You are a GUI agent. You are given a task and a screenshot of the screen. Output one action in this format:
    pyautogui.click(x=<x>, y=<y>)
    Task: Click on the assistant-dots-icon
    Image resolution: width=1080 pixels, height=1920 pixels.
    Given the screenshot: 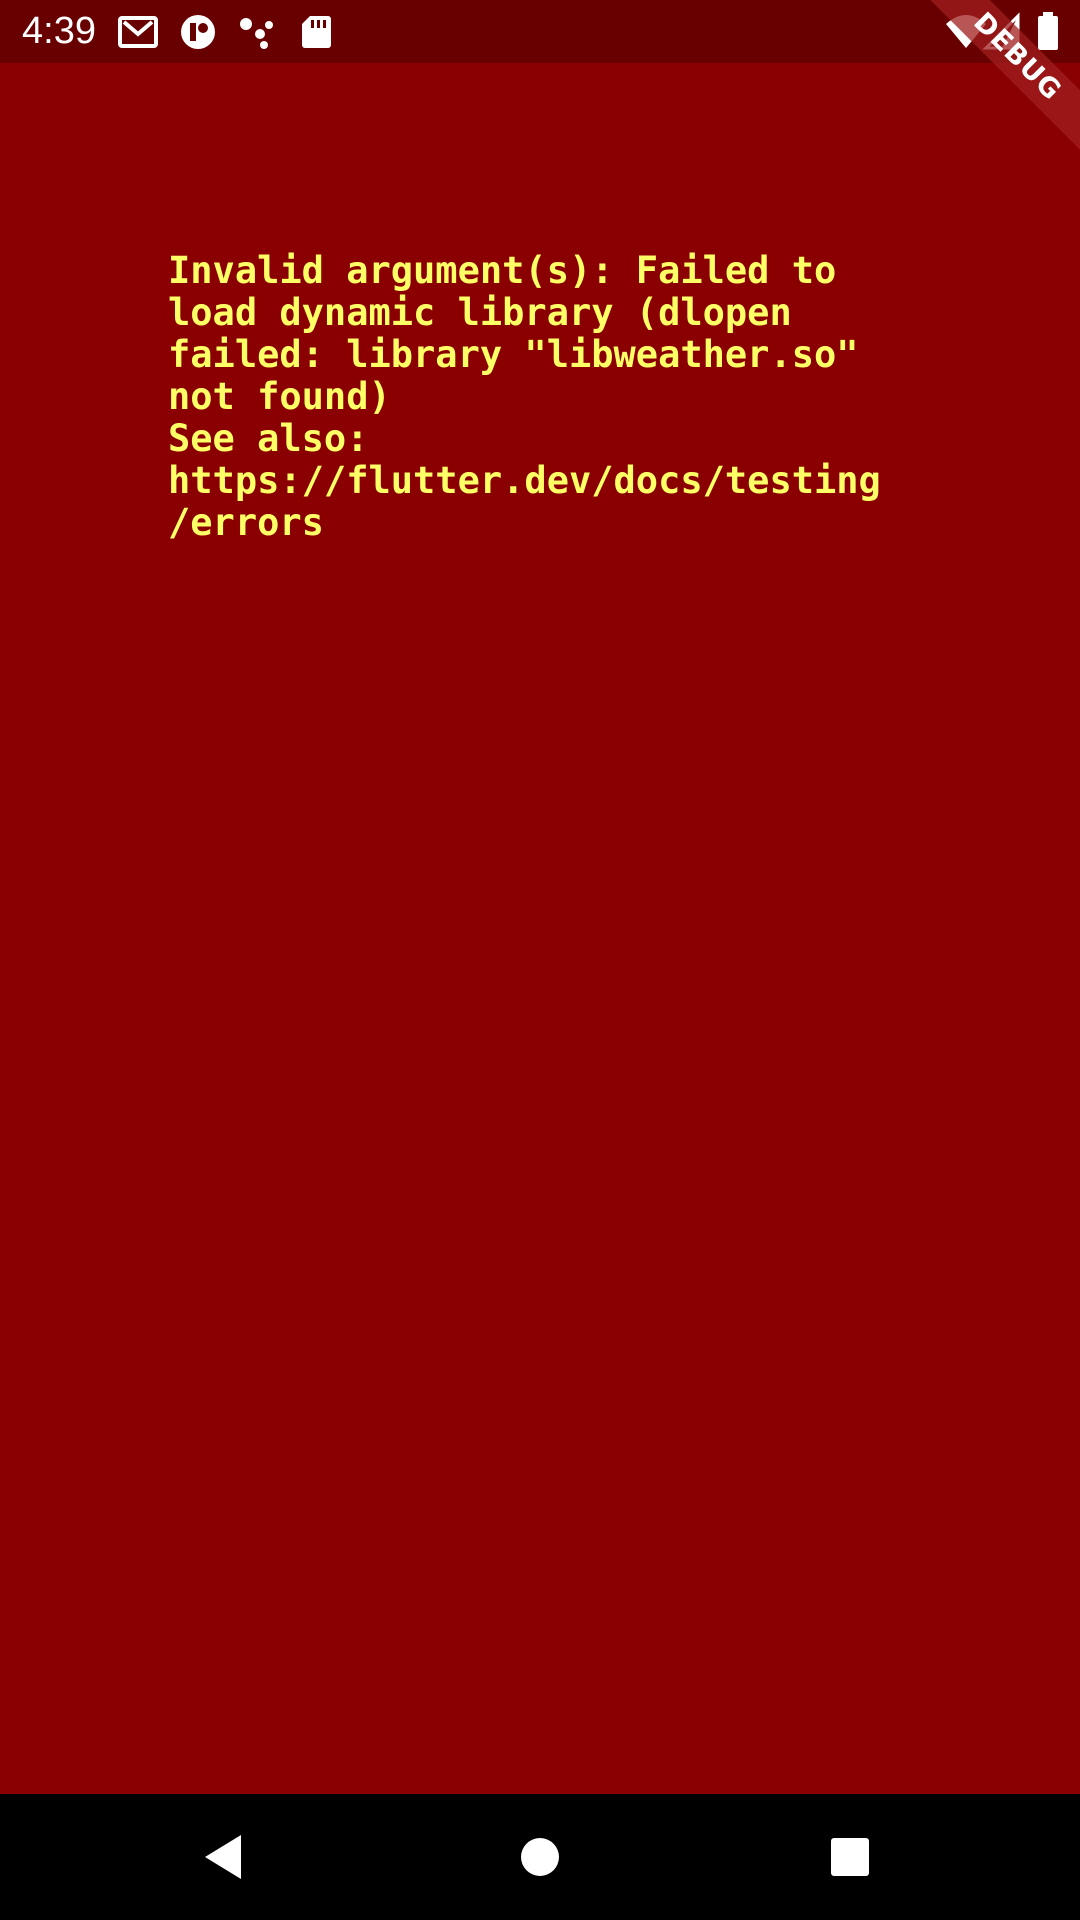 What is the action you would take?
    pyautogui.click(x=256, y=32)
    